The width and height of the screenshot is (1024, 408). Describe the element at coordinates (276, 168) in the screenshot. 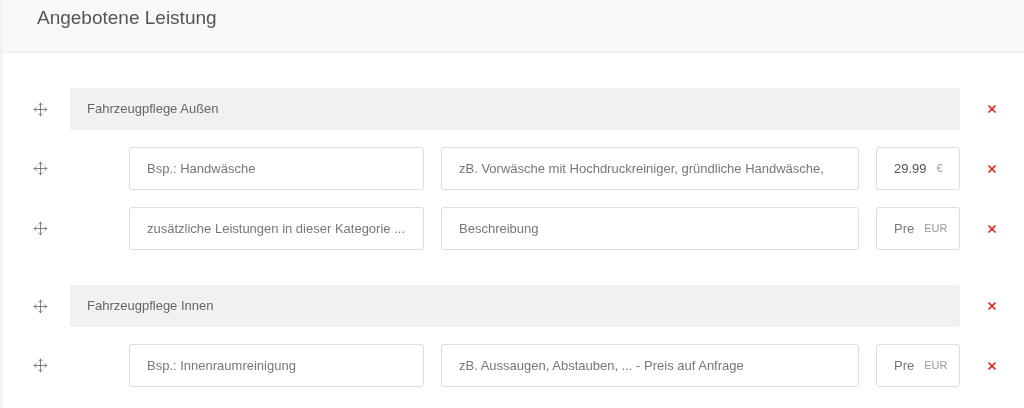

I see `service-name-field: Bsp.: Handwäsche` at that location.